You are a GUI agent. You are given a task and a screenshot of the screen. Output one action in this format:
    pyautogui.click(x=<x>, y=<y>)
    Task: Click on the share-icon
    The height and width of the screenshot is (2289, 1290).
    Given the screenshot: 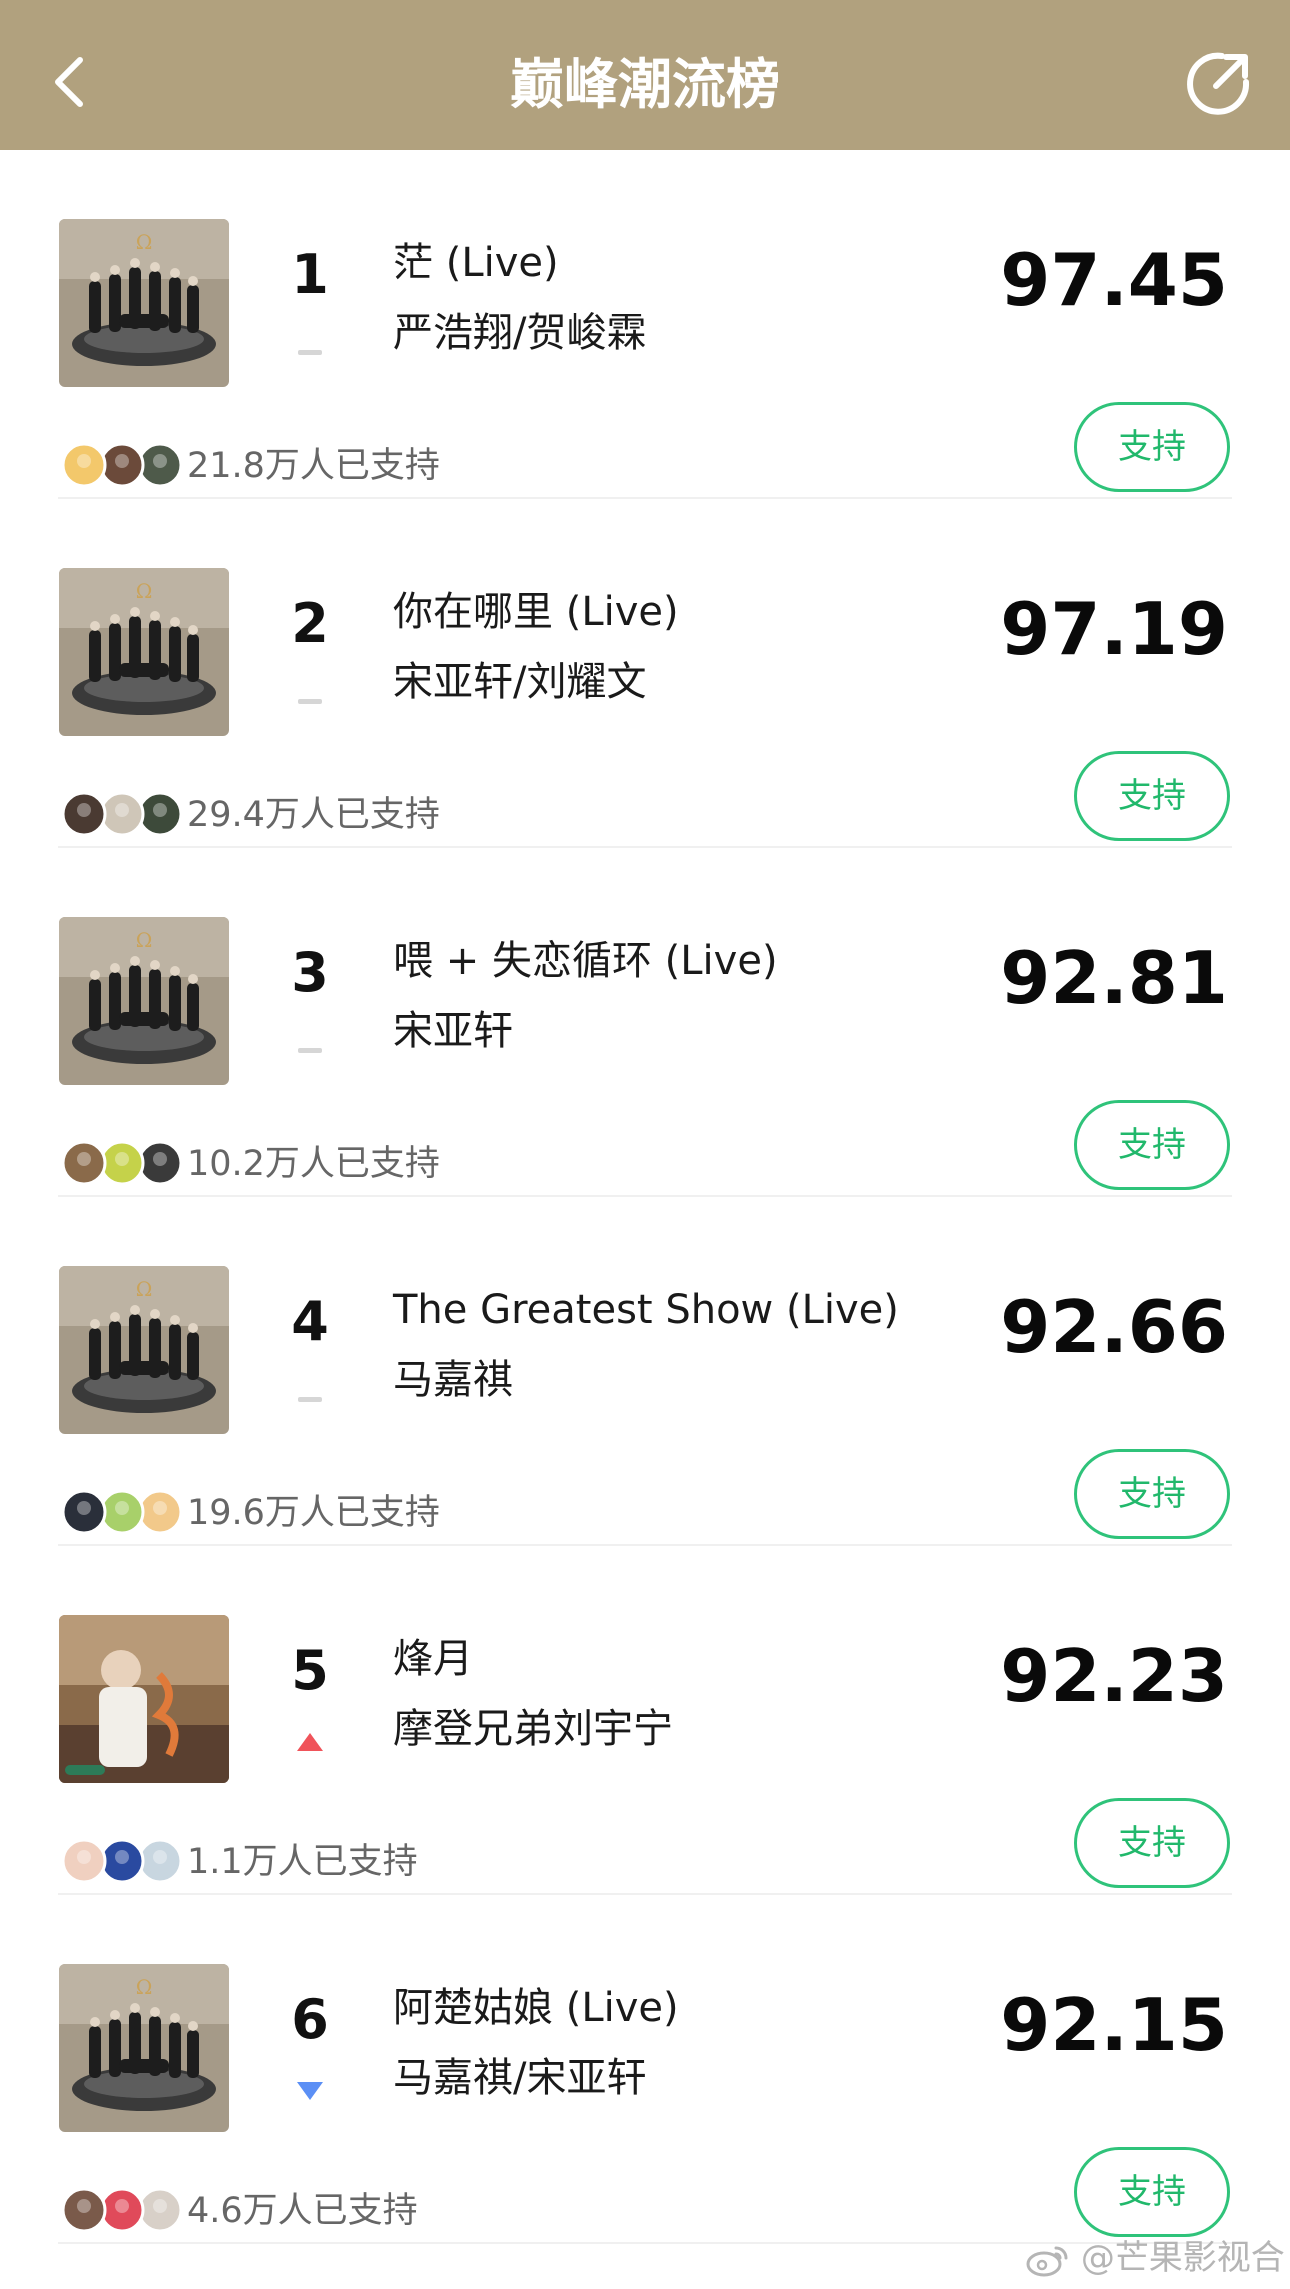 What is the action you would take?
    pyautogui.click(x=1218, y=83)
    